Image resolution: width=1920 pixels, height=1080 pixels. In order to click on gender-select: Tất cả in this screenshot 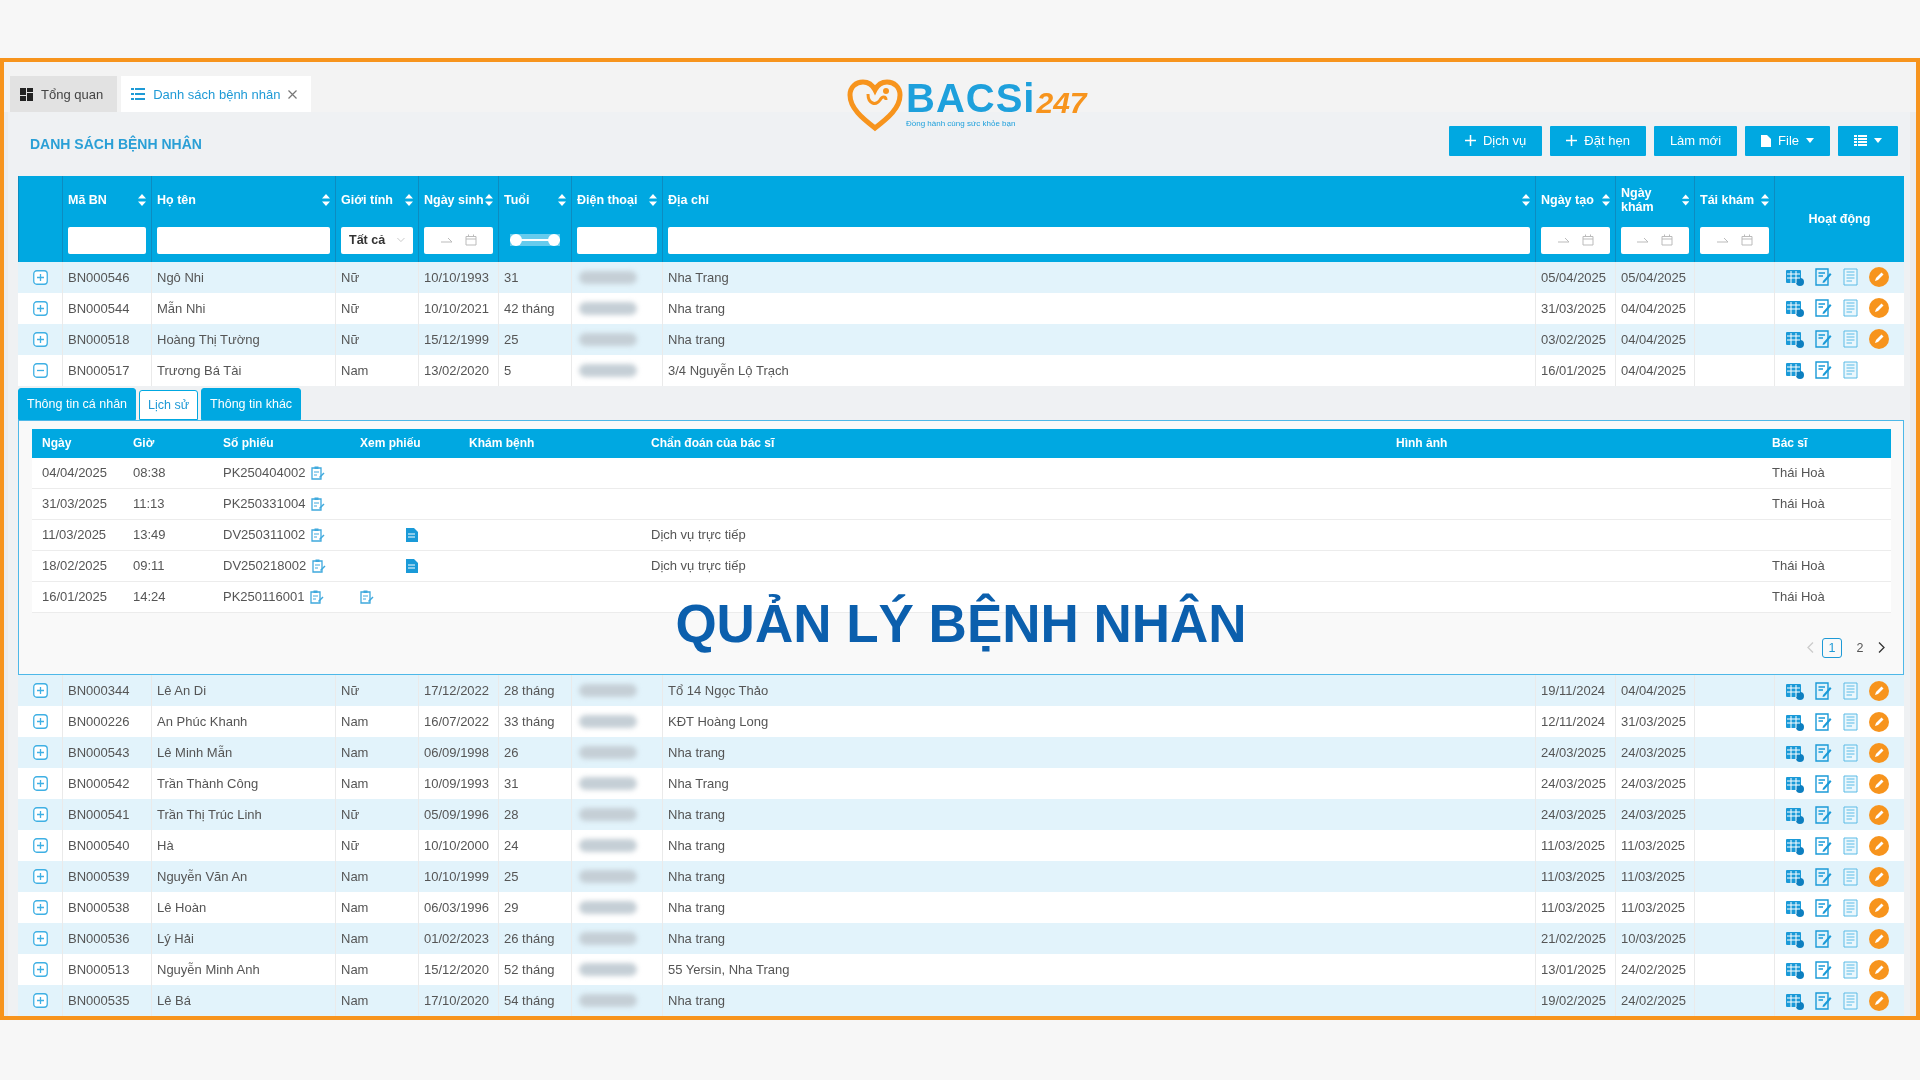, I will do `click(377, 240)`.